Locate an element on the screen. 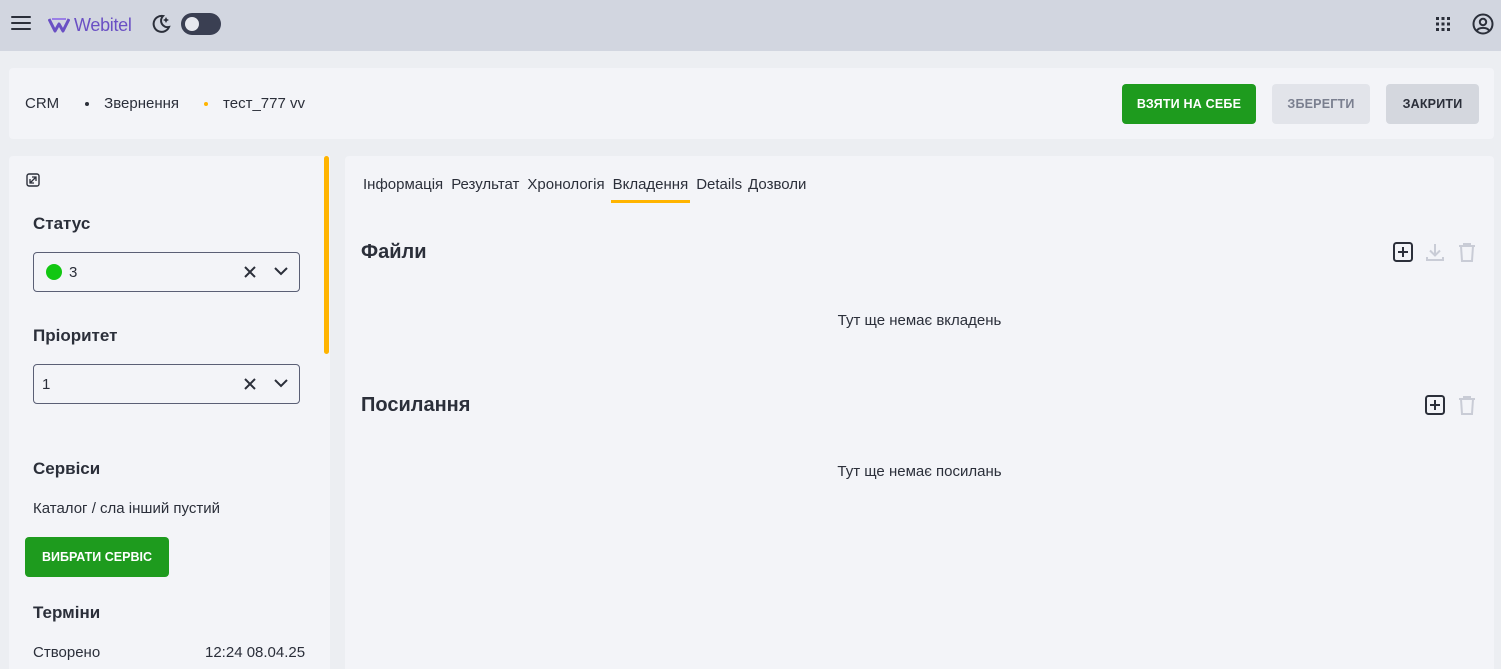 This screenshot has width=1501, height=669. breadcrumb-current-case: тест_777 vv is located at coordinates (264, 103).